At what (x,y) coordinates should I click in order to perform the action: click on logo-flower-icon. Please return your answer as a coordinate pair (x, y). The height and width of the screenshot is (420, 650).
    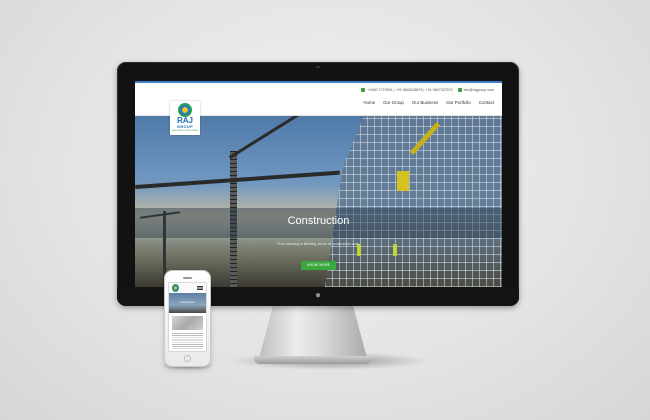
    Looking at the image, I should click on (185, 110).